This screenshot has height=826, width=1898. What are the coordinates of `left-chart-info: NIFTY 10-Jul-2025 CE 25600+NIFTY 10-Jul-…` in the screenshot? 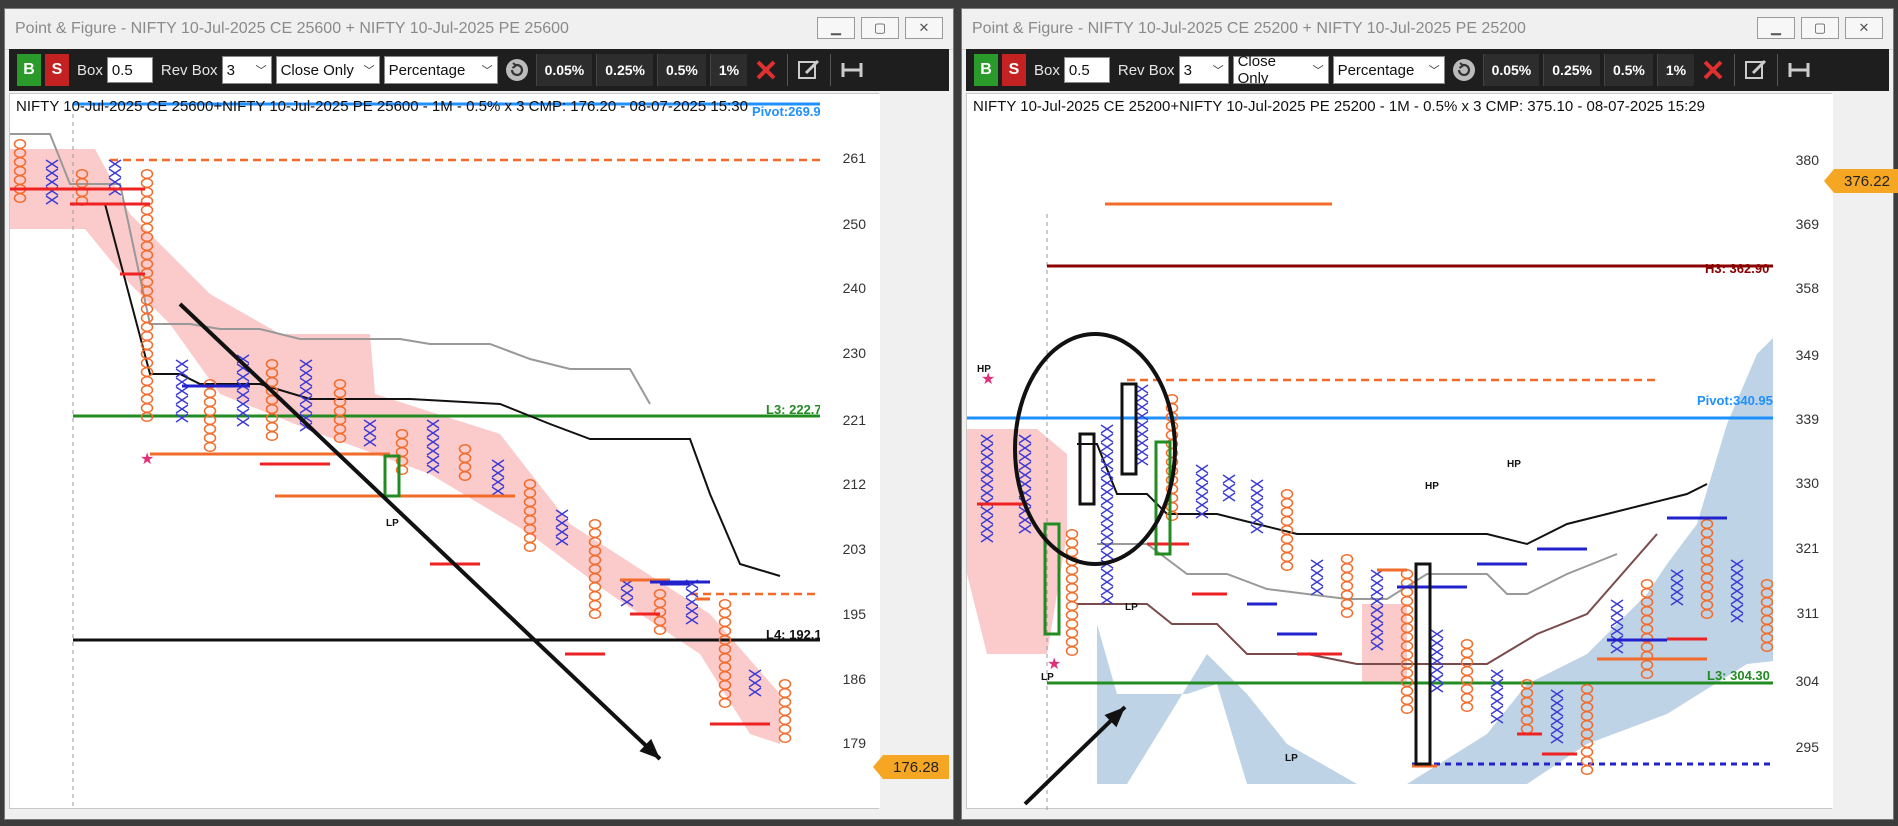 It's located at (382, 106).